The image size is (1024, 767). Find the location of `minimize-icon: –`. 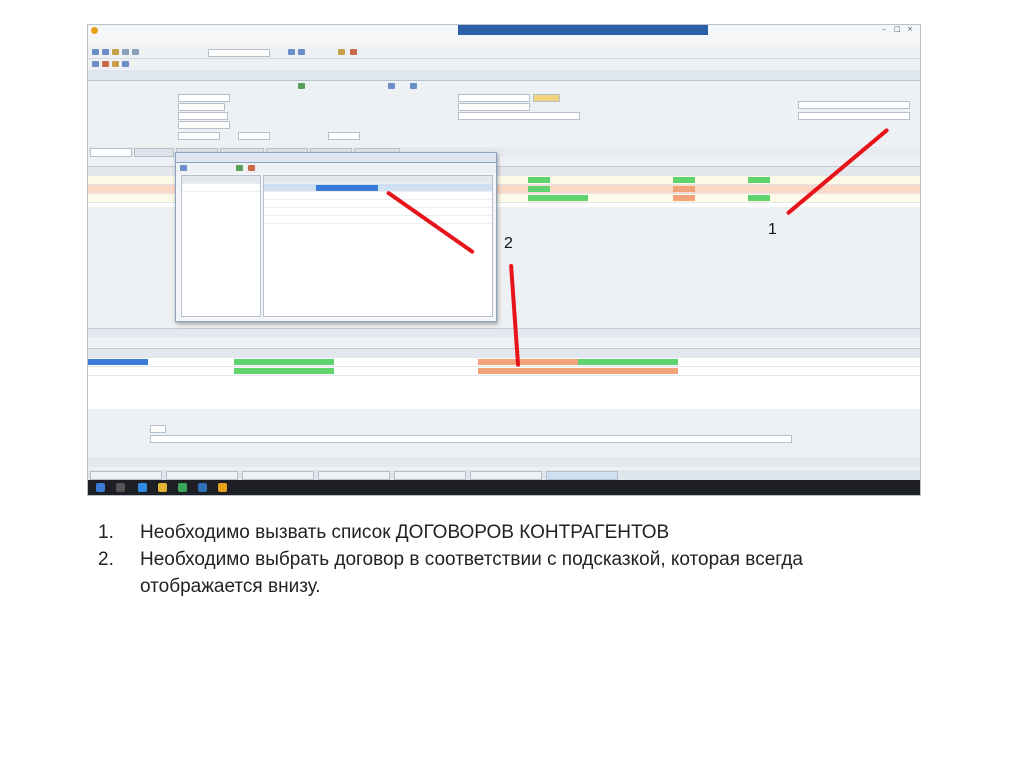

minimize-icon: – is located at coordinates (884, 29).